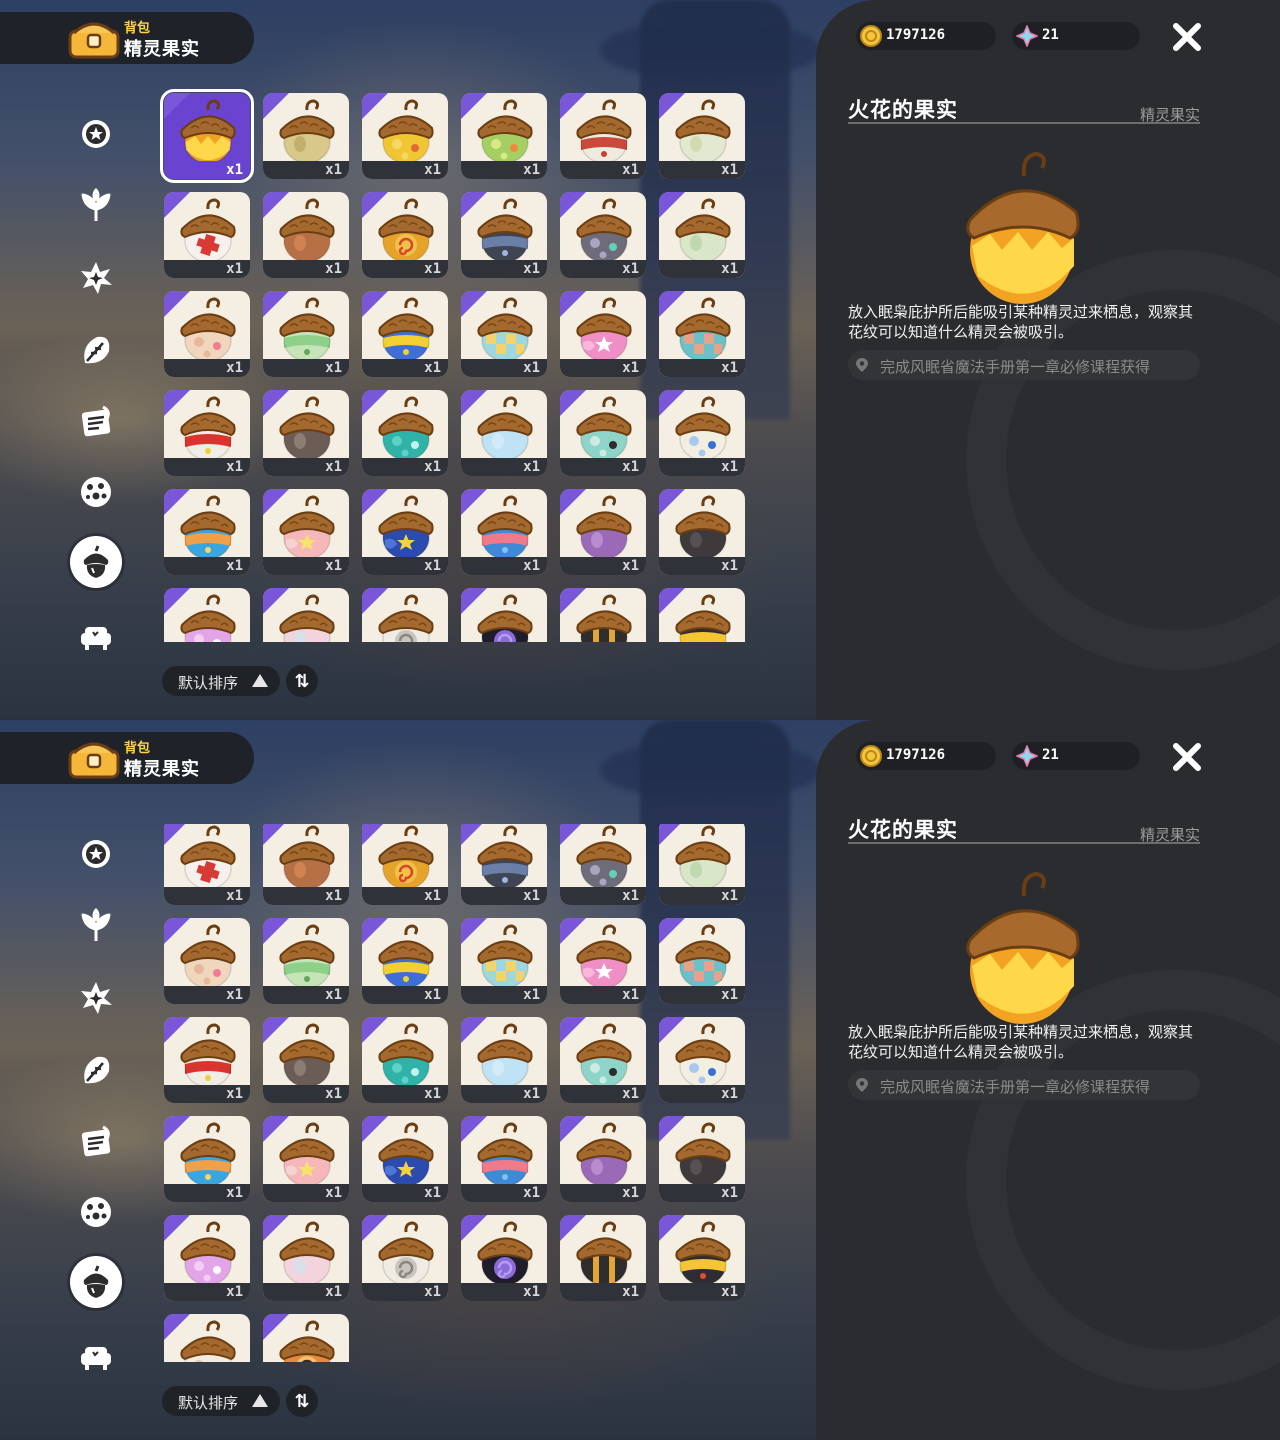 The width and height of the screenshot is (1280, 1440). I want to click on location-pin-icon, so click(862, 1085).